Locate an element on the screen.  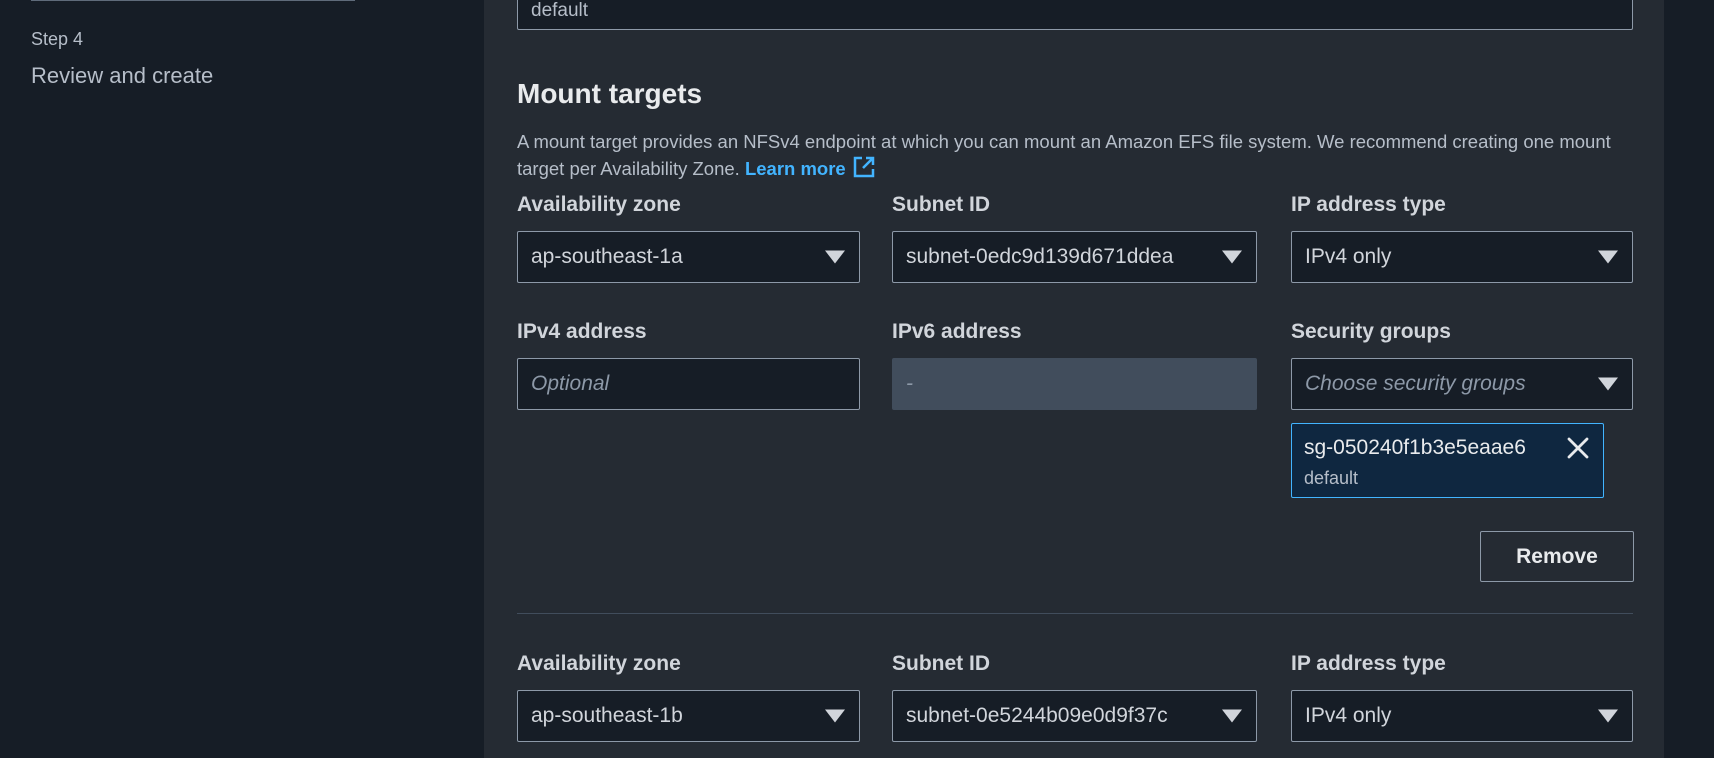
ipv4-address-label: IPv4 address is located at coordinates (582, 331).